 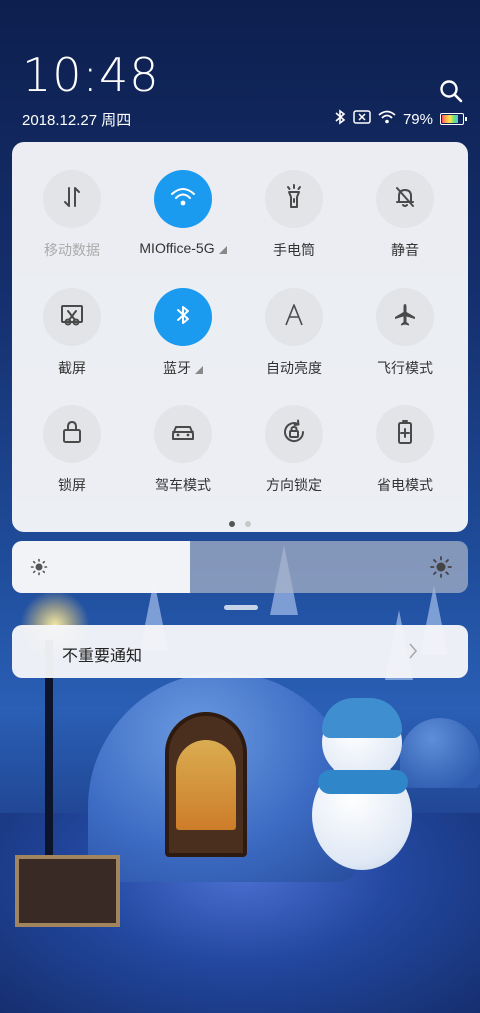 I want to click on tile-label-text: 截屏, so click(x=72, y=368).